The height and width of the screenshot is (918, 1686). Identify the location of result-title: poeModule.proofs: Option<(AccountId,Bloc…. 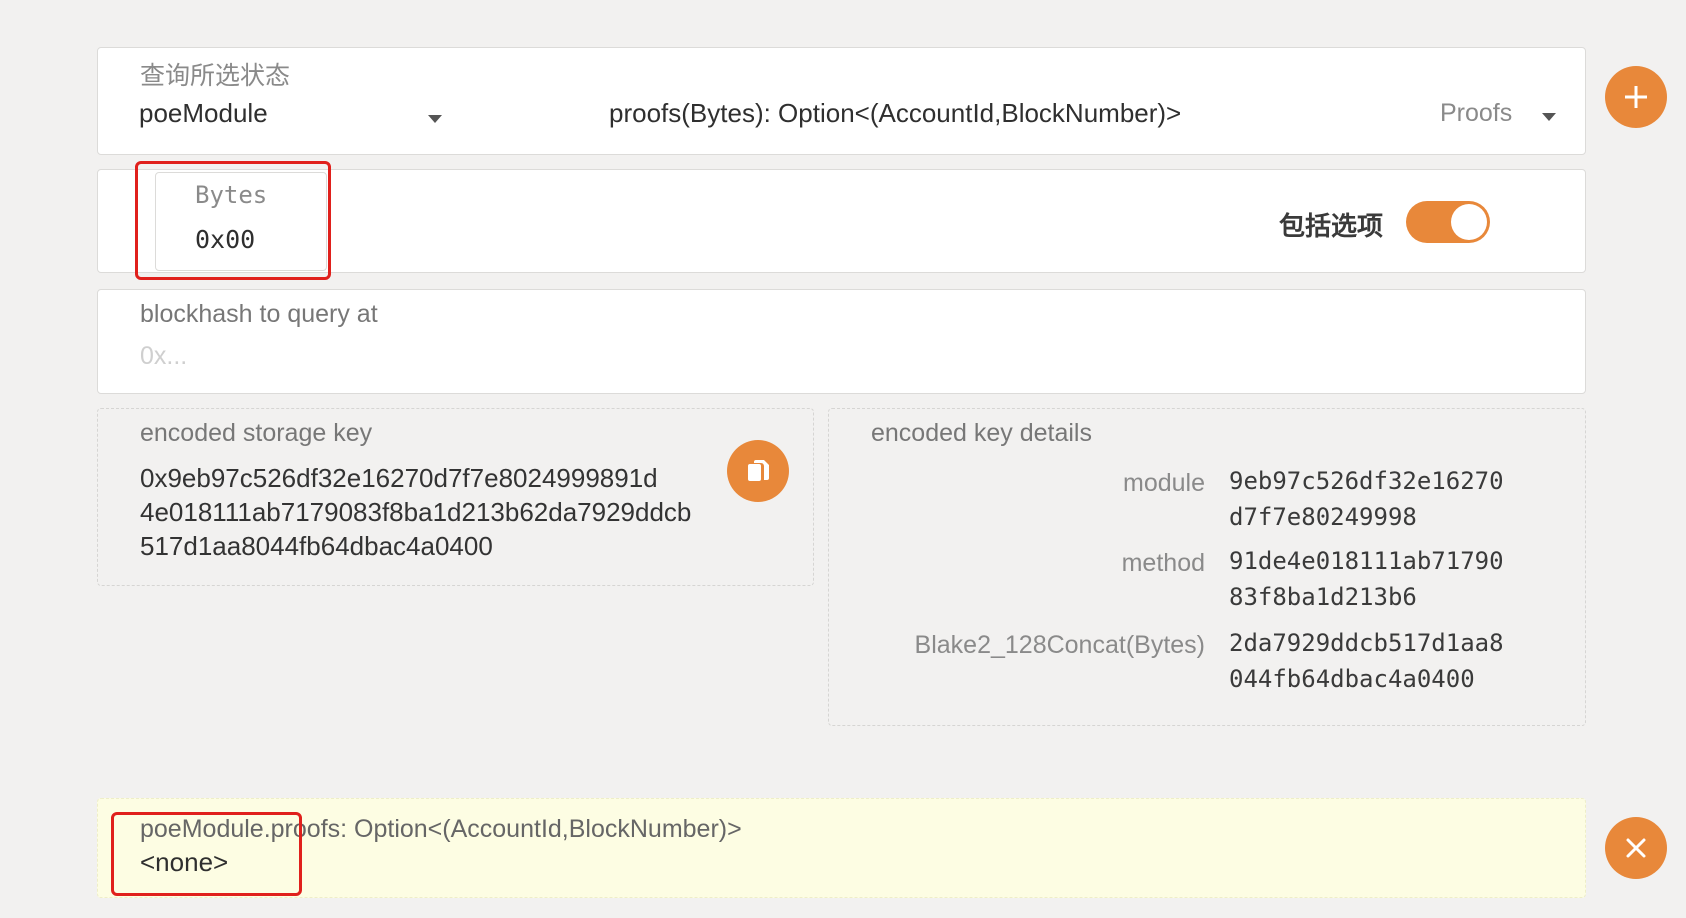
(441, 829).